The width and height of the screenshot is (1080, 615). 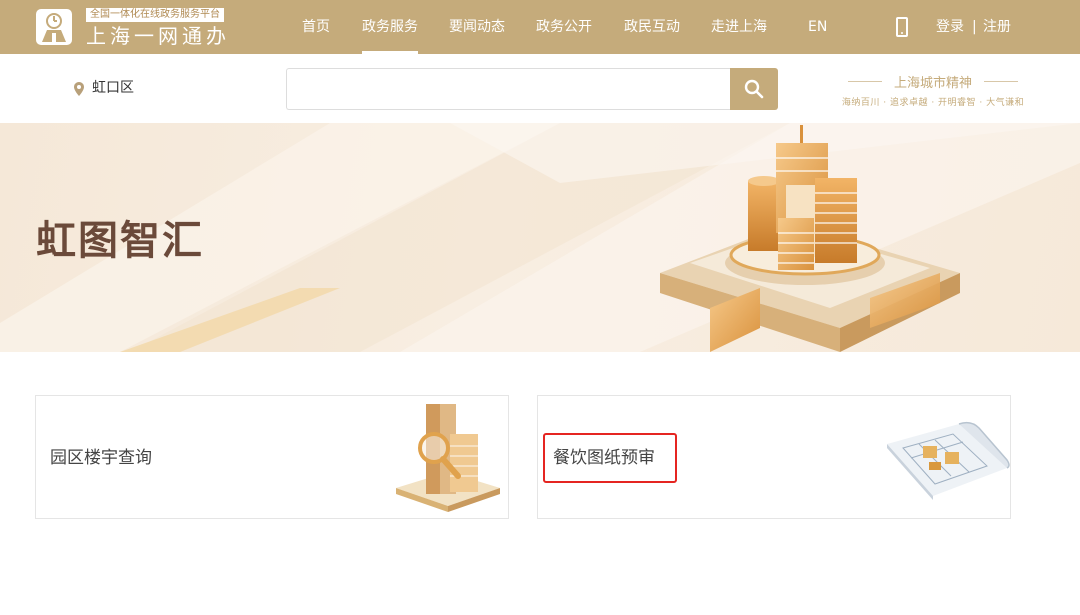 I want to click on nav-news: 要闻动态, so click(x=477, y=27).